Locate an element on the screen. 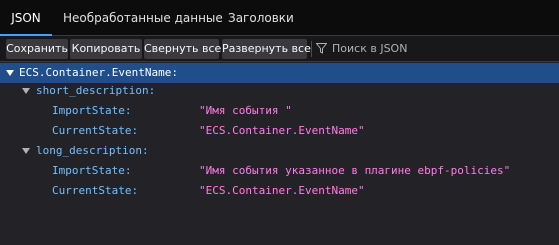 This screenshot has width=559, height=245. expand-all-button: Развернуть все is located at coordinates (266, 49).